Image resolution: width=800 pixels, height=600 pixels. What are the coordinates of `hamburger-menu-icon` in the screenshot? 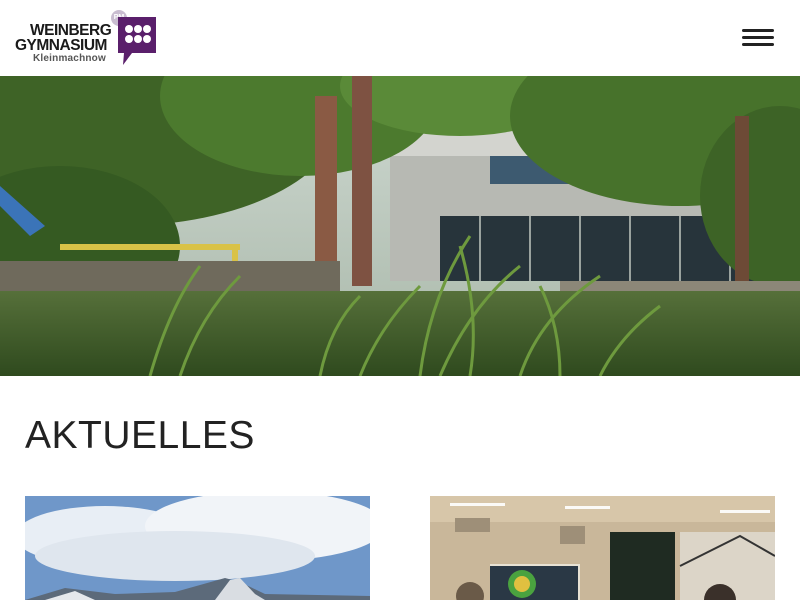 It's located at (759, 38).